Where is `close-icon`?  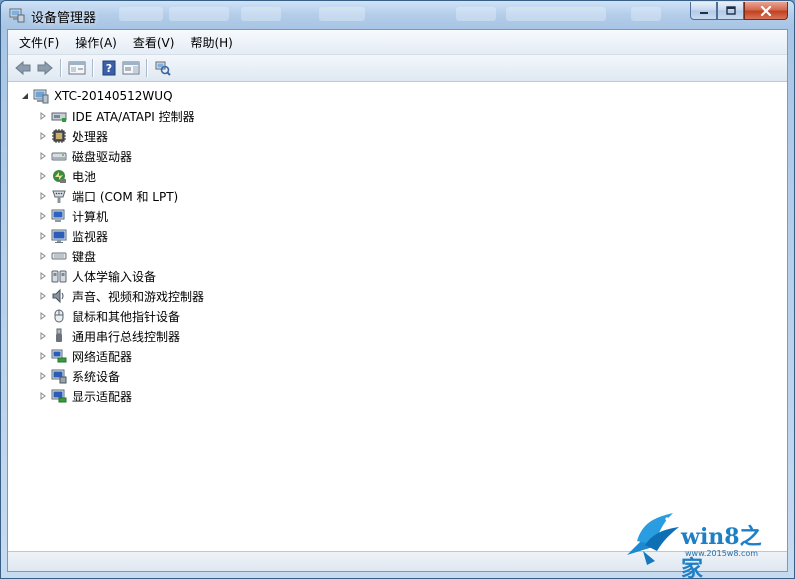
close-icon is located at coordinates (766, 10).